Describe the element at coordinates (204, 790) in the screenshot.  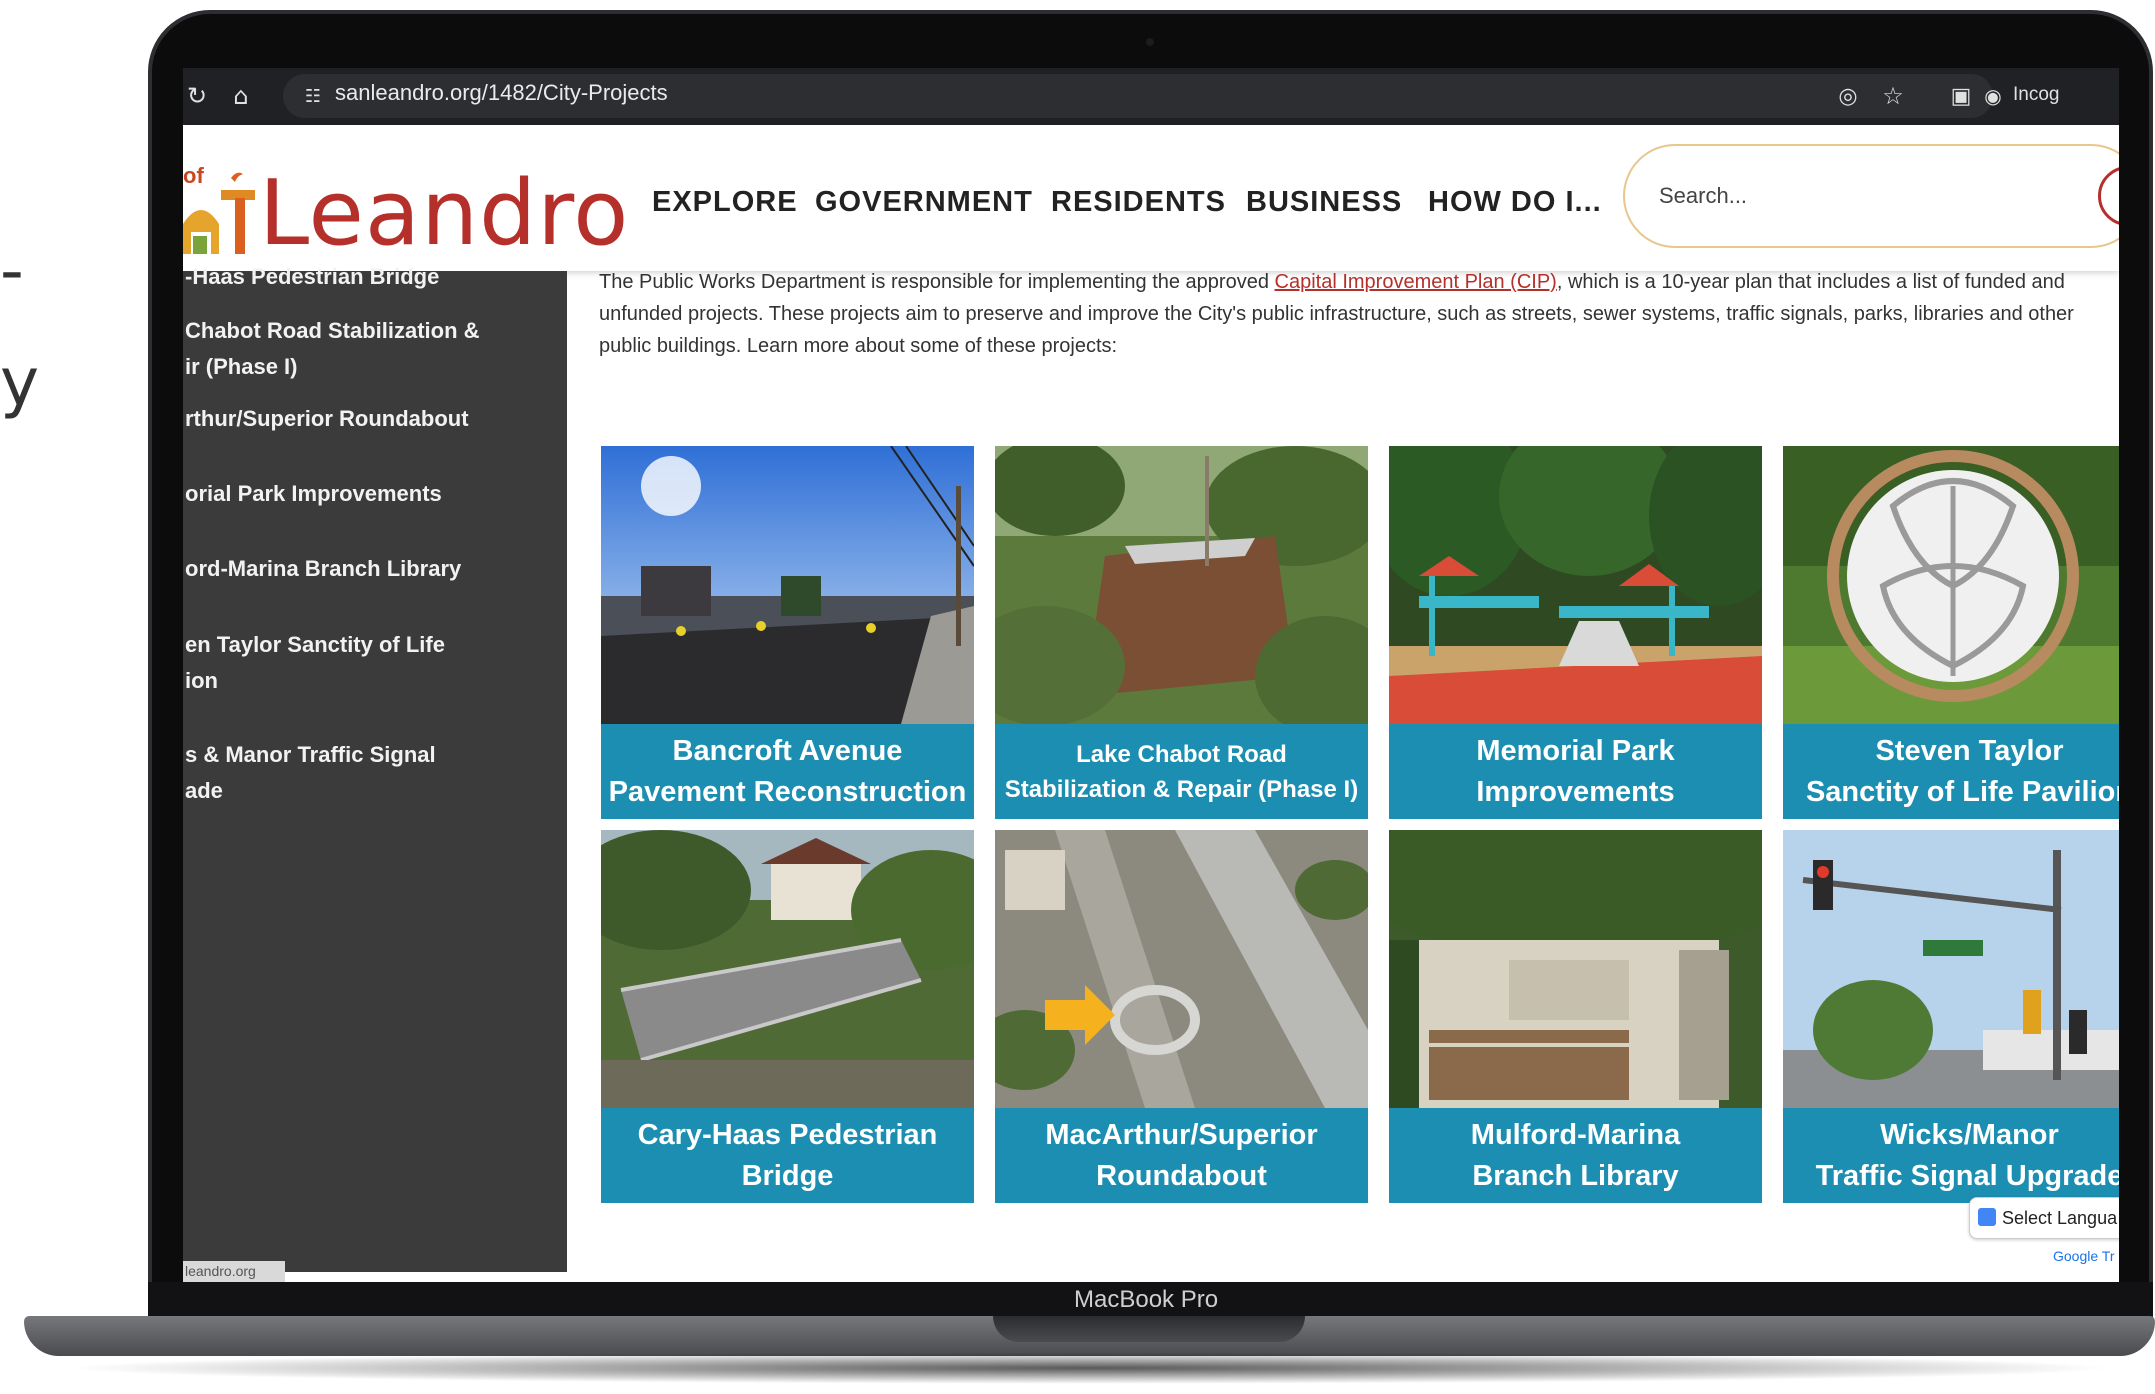
I see `sidebar-item-label: ade` at that location.